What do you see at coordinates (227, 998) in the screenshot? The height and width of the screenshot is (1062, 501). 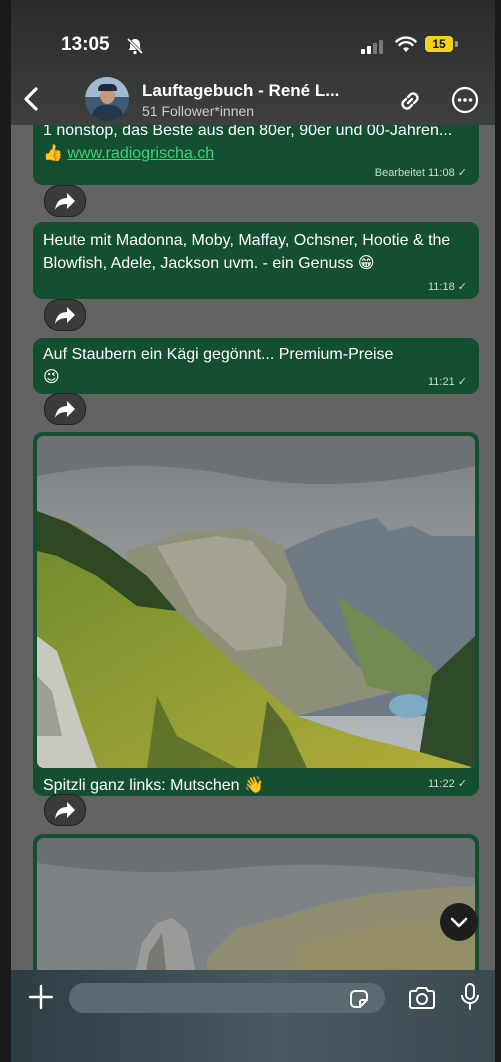 I see `message-input` at bounding box center [227, 998].